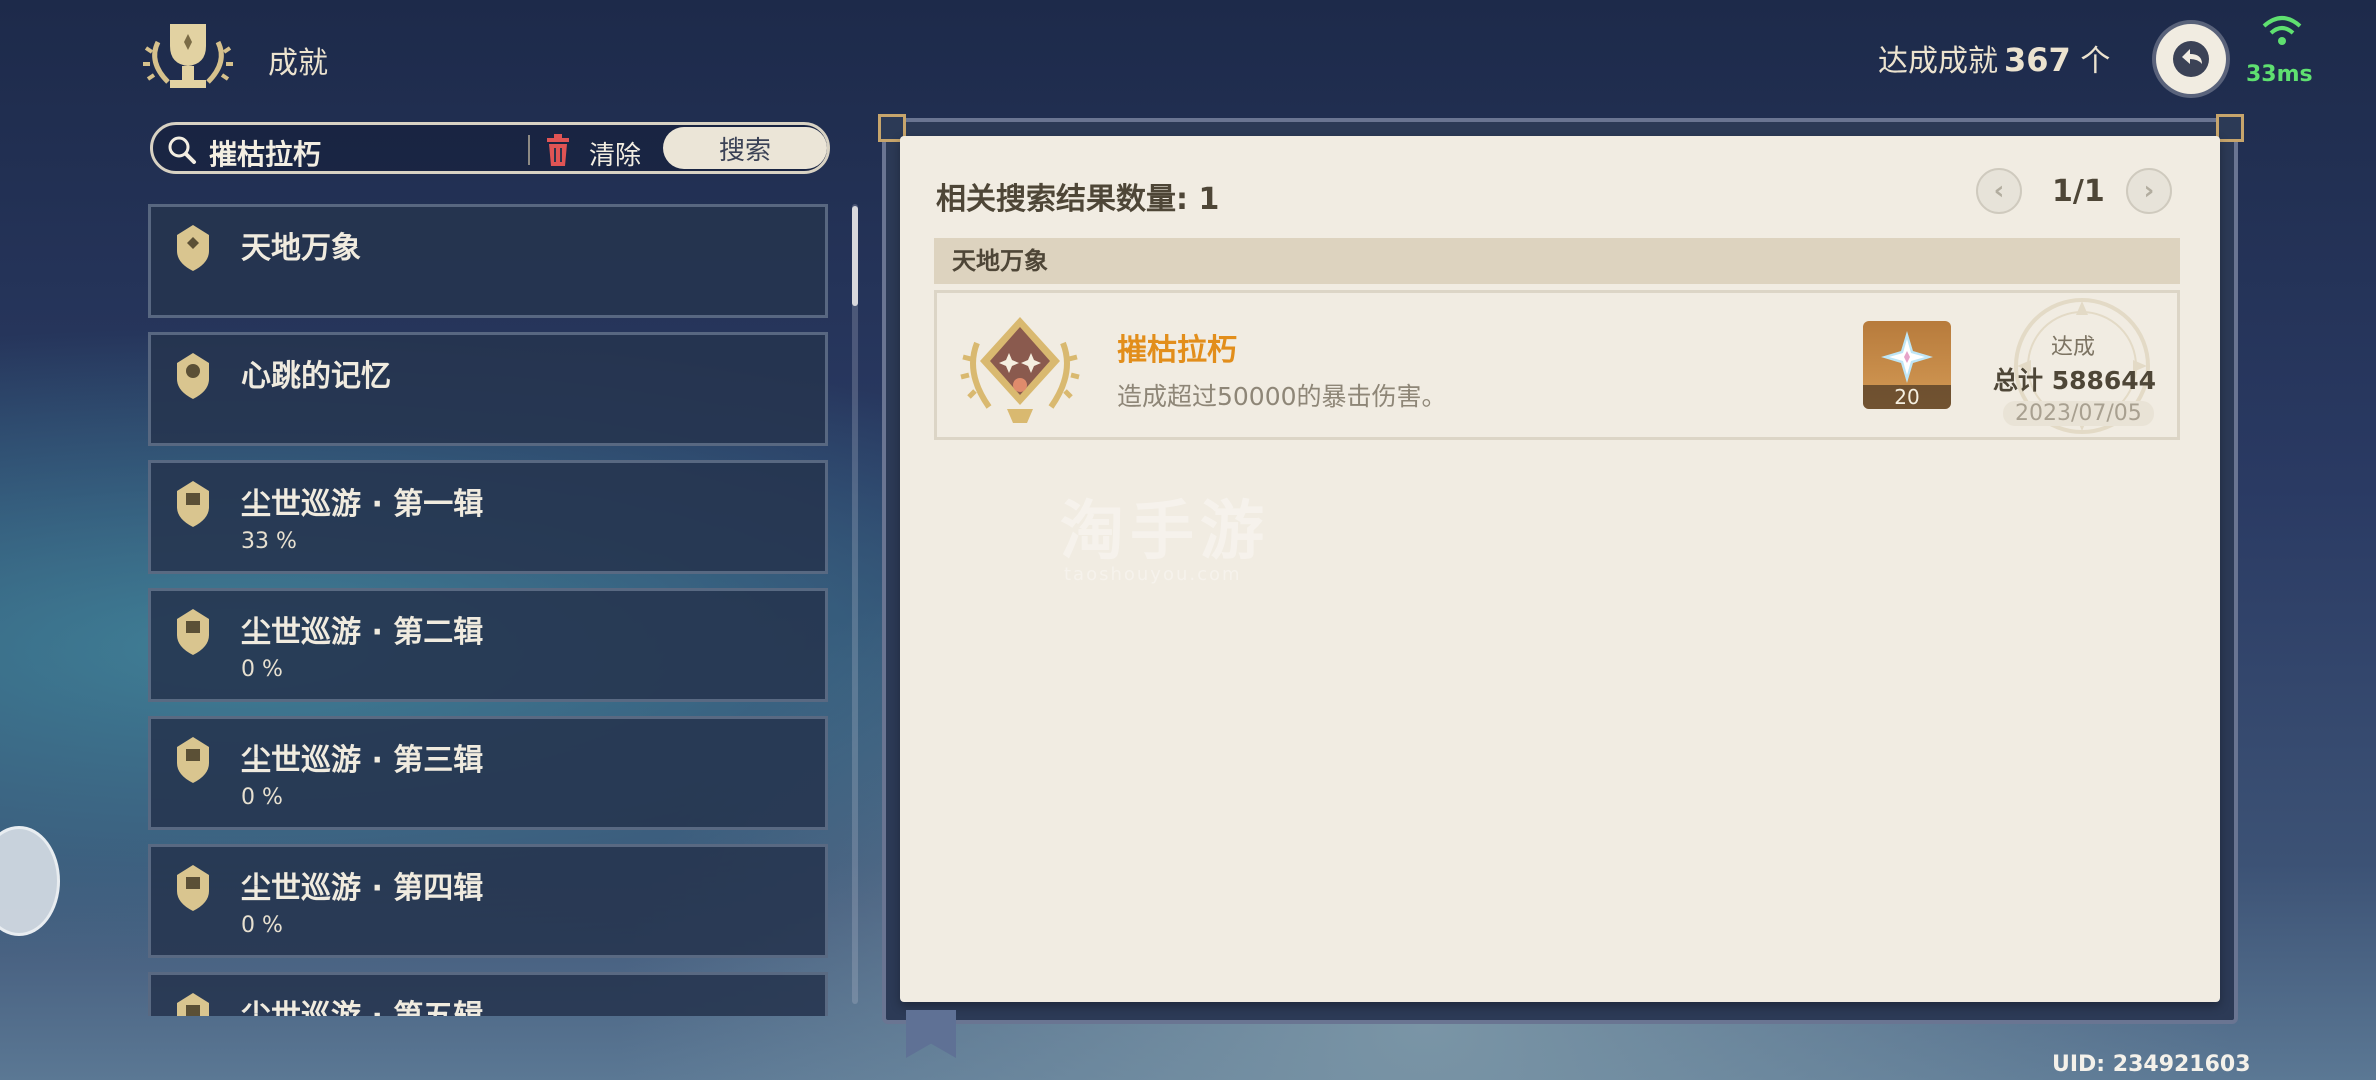 This screenshot has width=2376, height=1080. Describe the element at coordinates (488, 994) in the screenshot. I see `category-item: 尘世巡游 · 第五辑` at that location.